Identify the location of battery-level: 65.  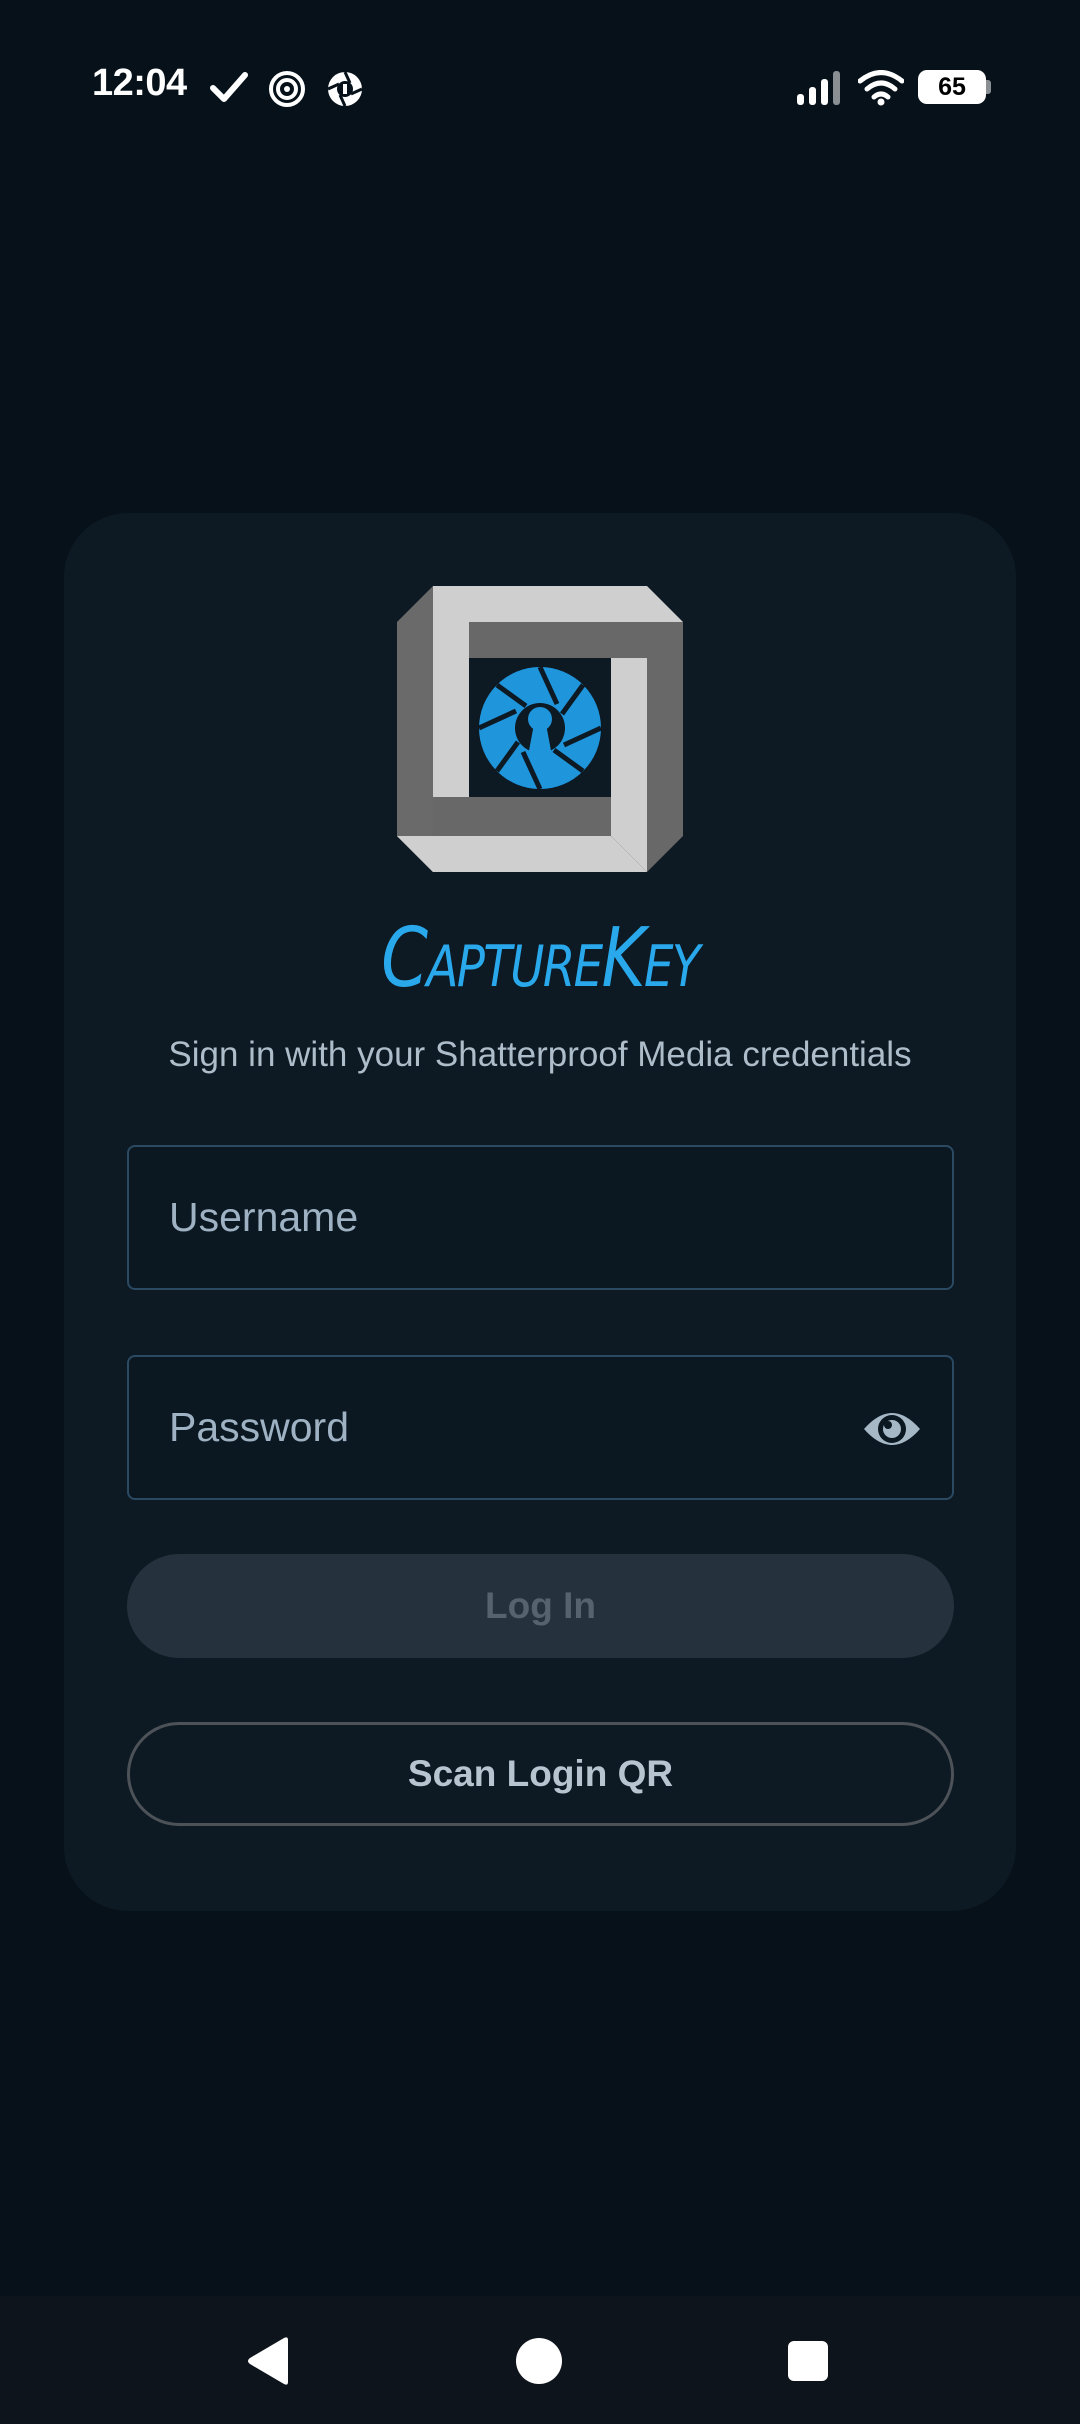
(952, 87).